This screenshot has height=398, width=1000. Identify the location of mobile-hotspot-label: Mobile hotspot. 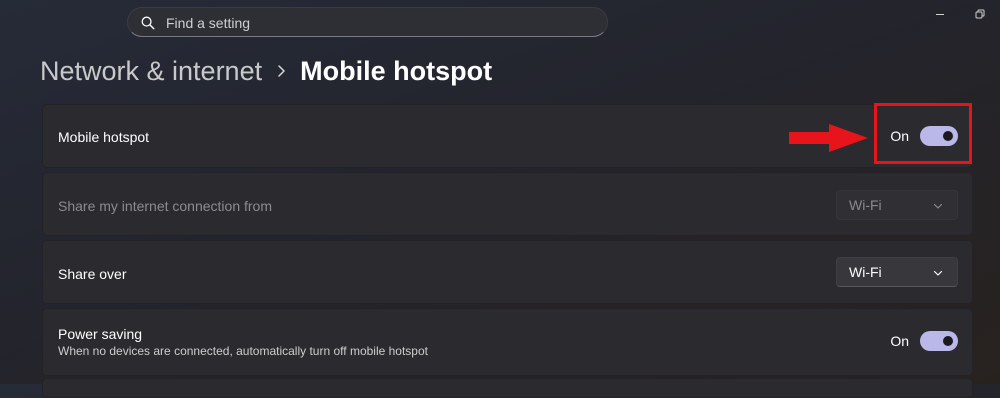
(104, 137).